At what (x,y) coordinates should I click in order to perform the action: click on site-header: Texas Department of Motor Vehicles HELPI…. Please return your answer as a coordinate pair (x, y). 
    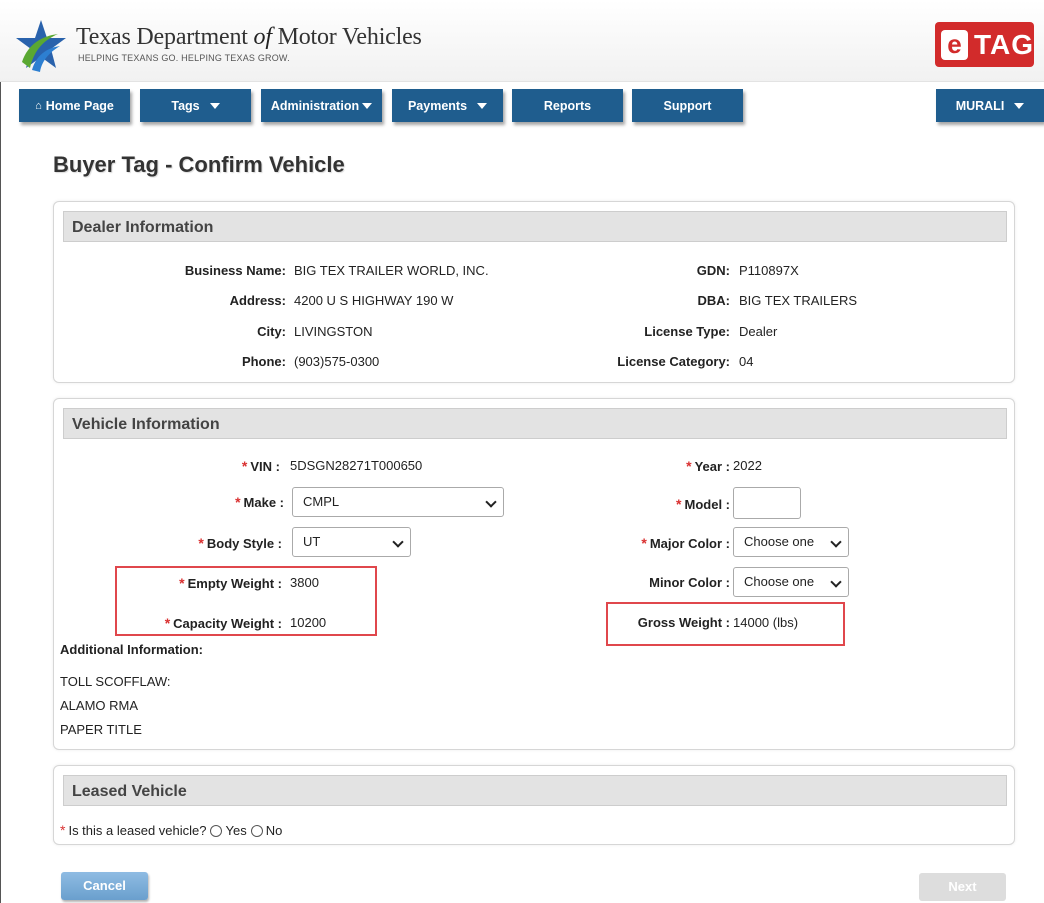
    Looking at the image, I should click on (522, 41).